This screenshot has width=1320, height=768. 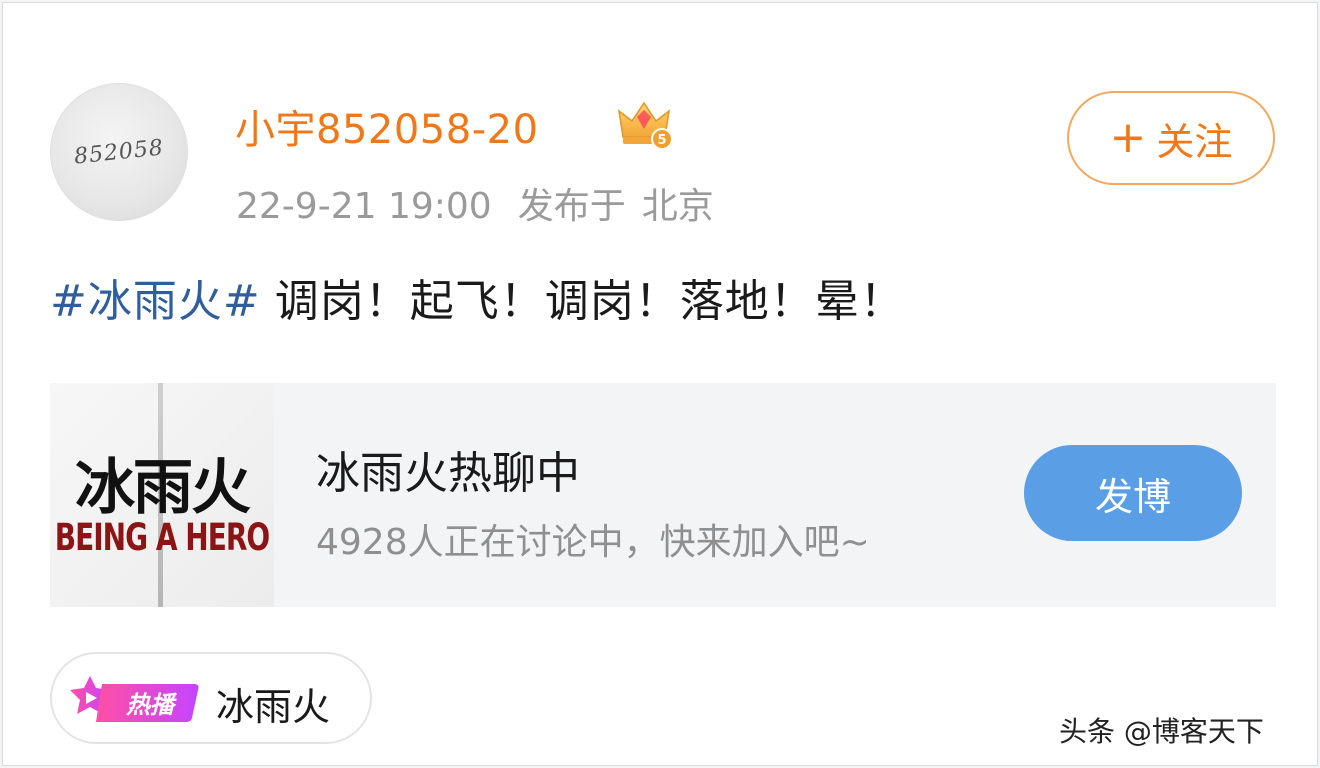 I want to click on topic-poster: 冰雨火 BEING A HERO, so click(x=162, y=495).